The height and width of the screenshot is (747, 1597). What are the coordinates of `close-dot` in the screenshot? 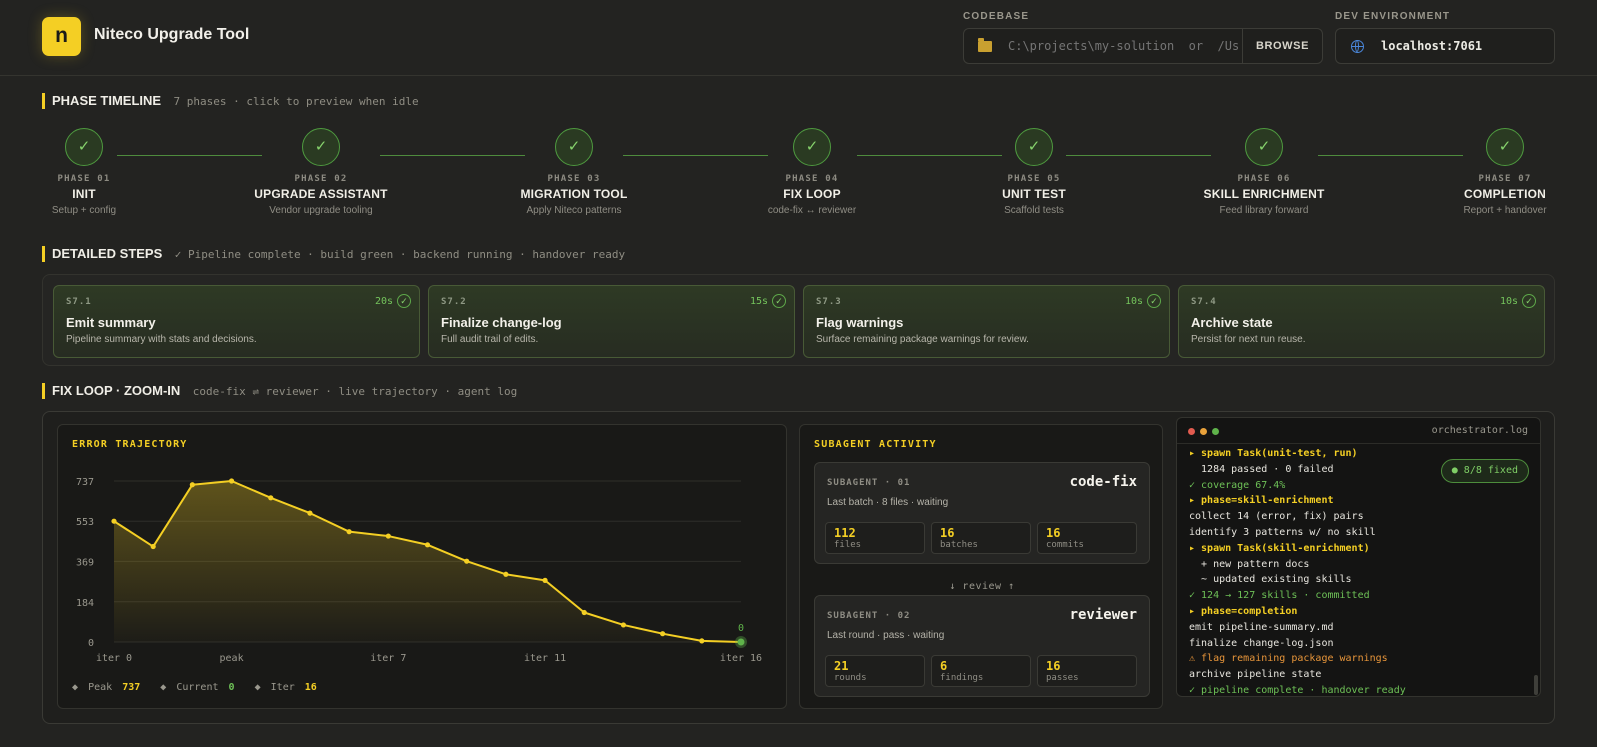 It's located at (1191, 431).